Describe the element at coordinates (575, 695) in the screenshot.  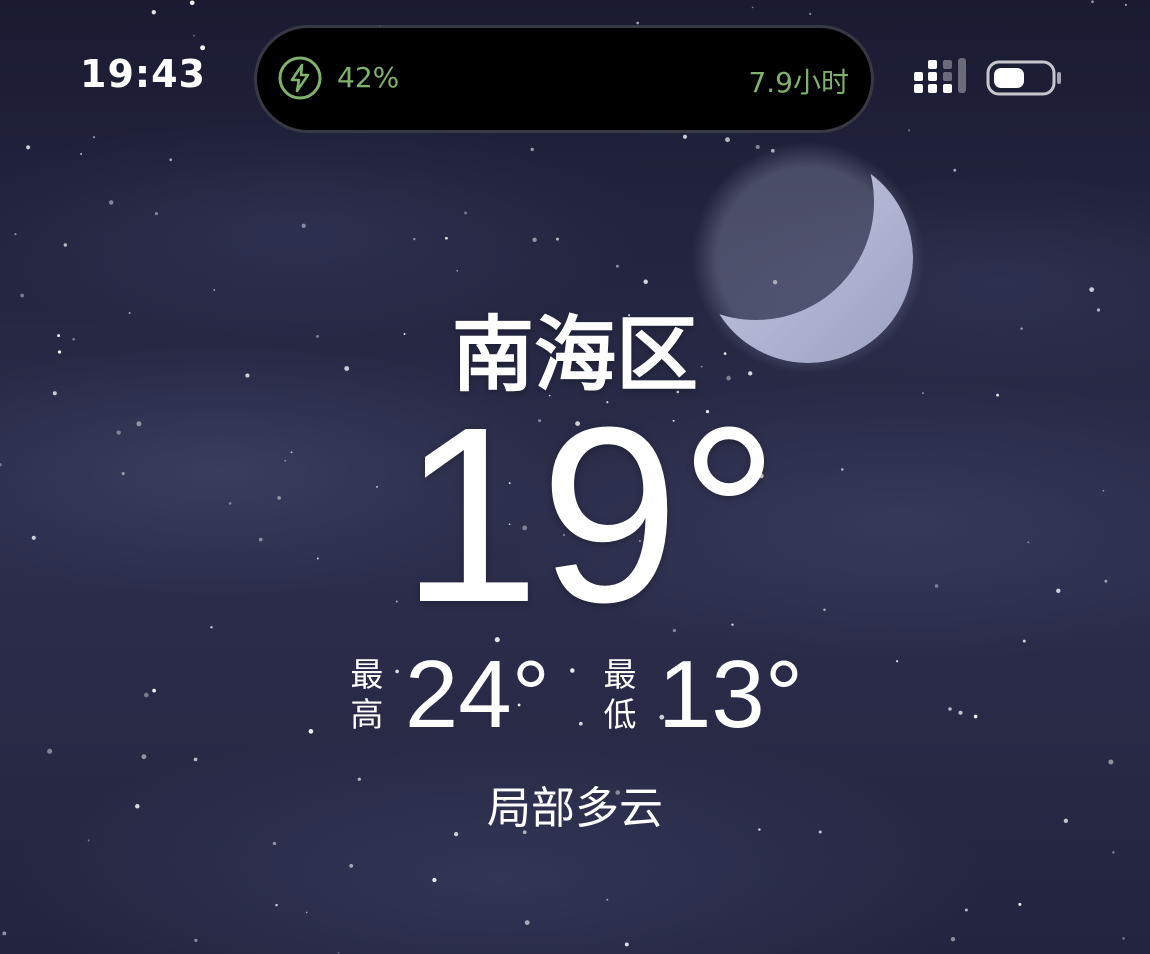
I see `high-low-temperatures: 最高 24° 最低 13°` at that location.